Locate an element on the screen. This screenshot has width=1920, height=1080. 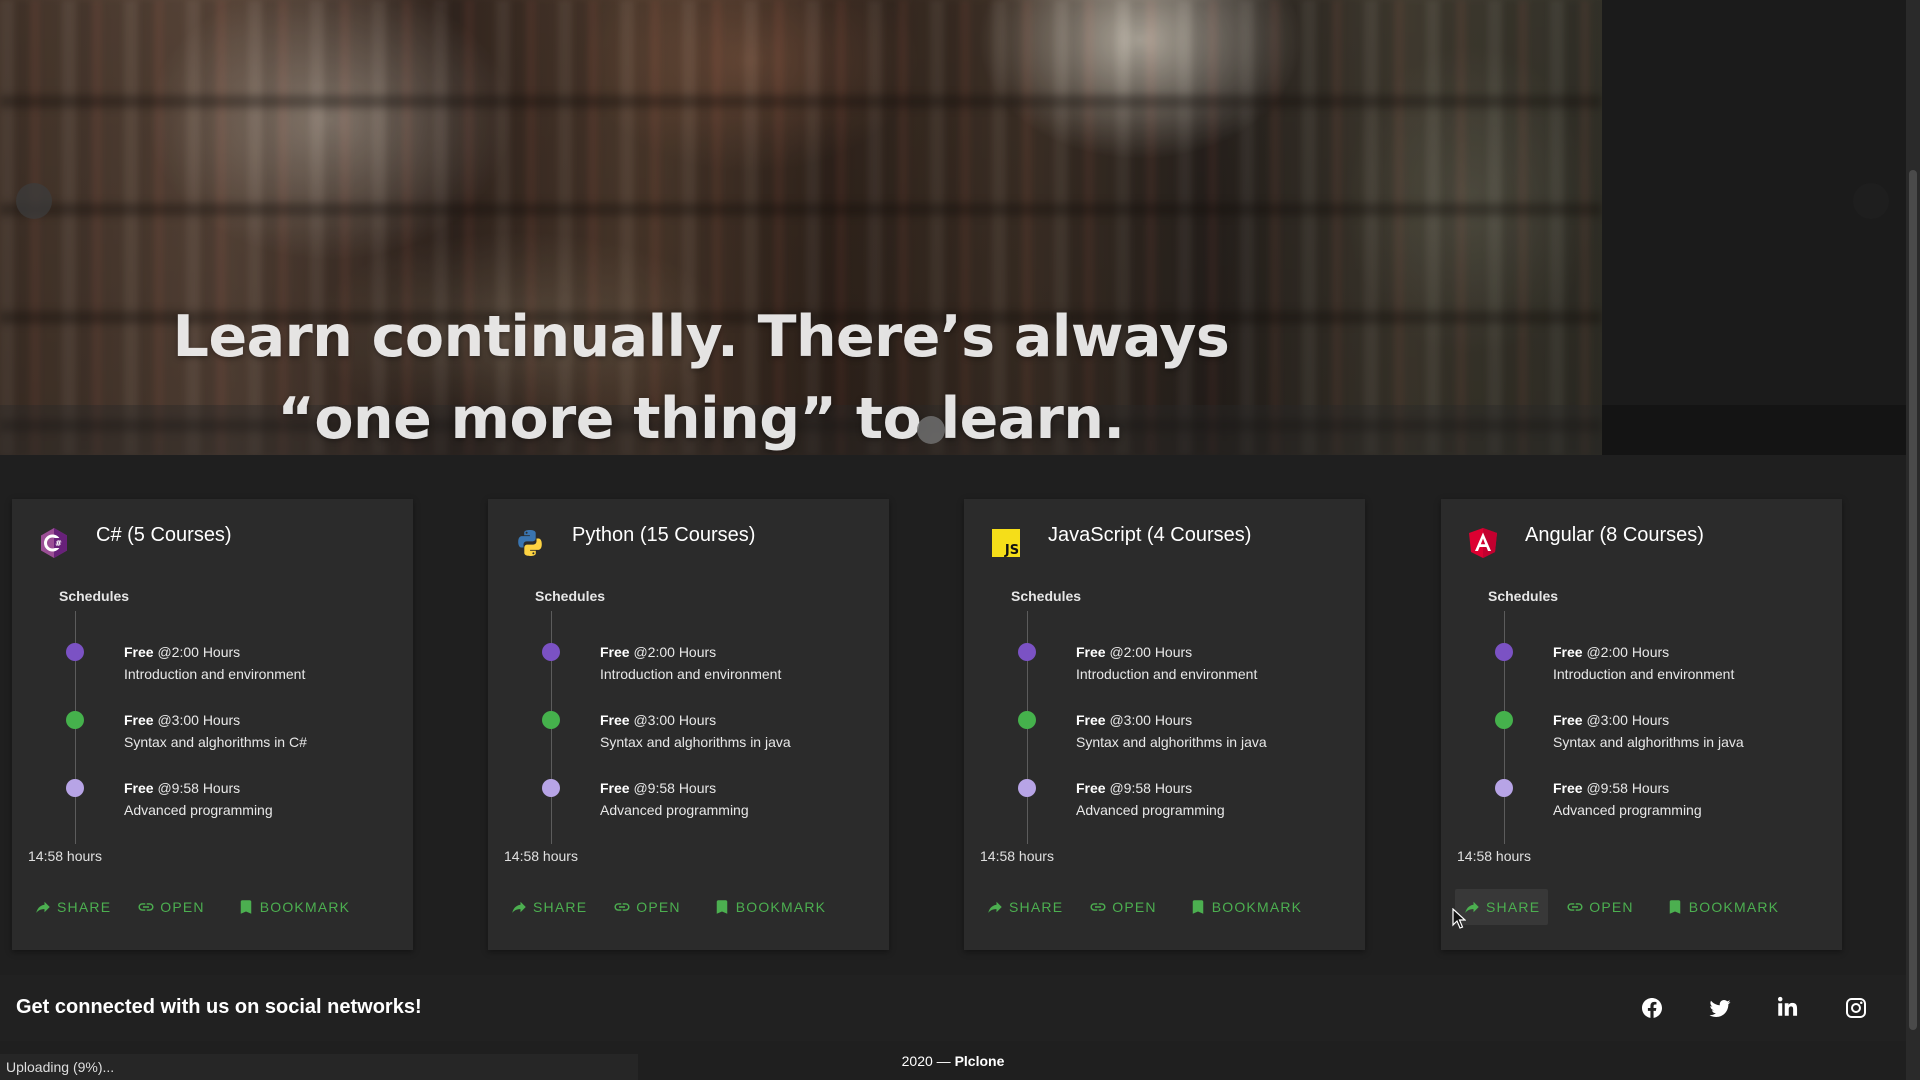
schedule-topic: Syntax and alghorithms in C# is located at coordinates (215, 742).